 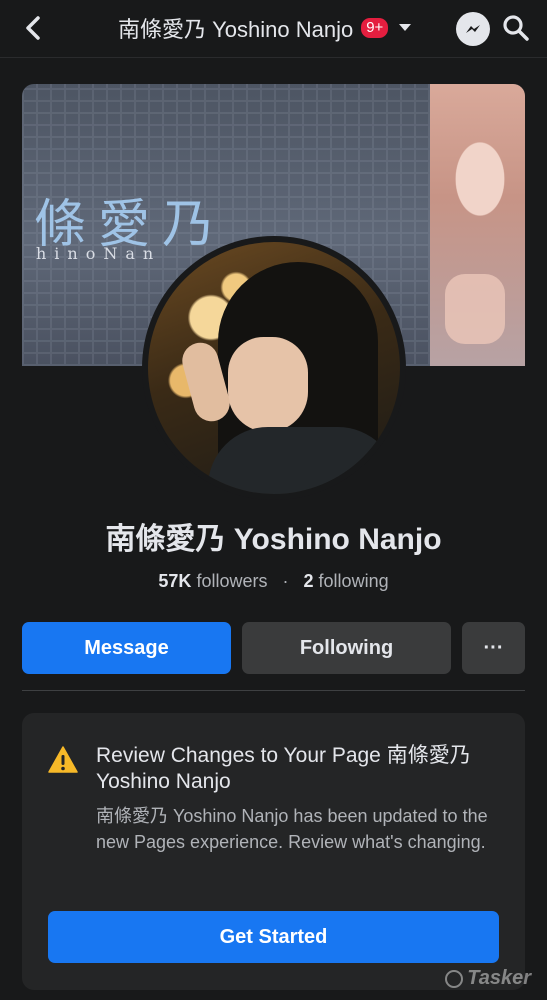 What do you see at coordinates (475, 309) in the screenshot?
I see `cover-hand` at bounding box center [475, 309].